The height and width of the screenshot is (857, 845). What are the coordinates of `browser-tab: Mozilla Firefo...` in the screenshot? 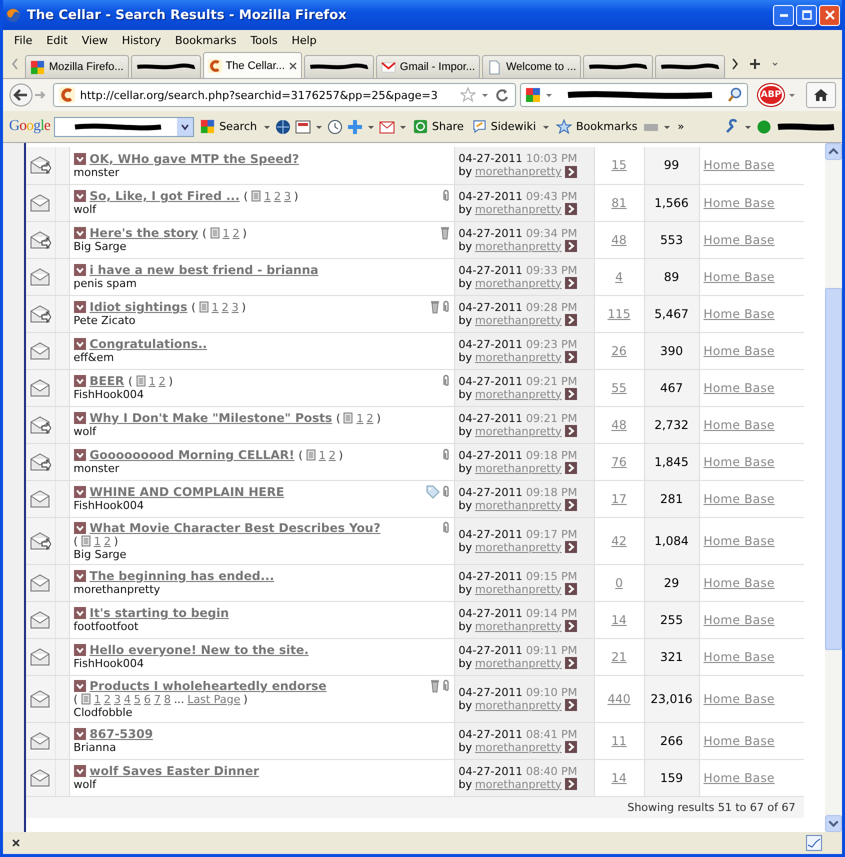 It's located at (77, 66).